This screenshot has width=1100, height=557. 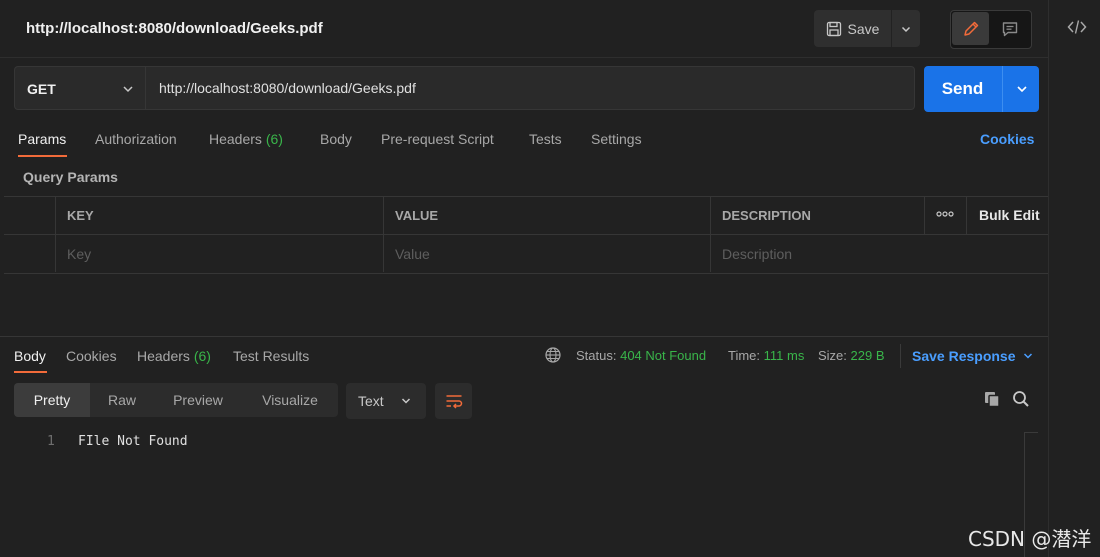 What do you see at coordinates (371, 401) in the screenshot?
I see `format-label: Text` at bounding box center [371, 401].